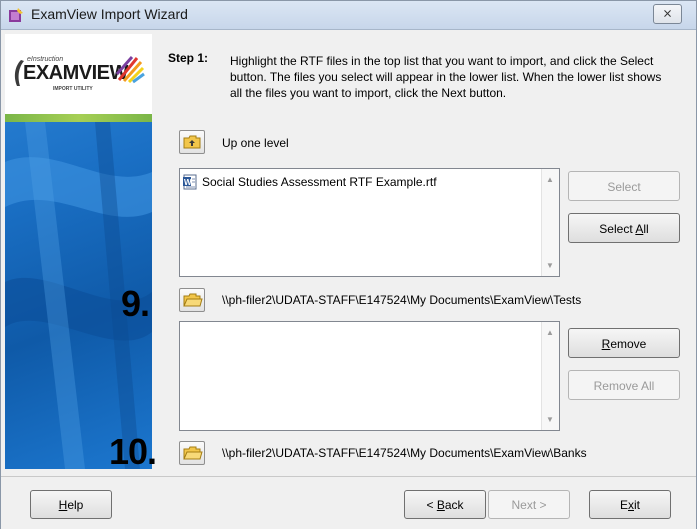 This screenshot has width=697, height=529. I want to click on wizard-button-bar: Help < Back Next > Exit, so click(348, 502).